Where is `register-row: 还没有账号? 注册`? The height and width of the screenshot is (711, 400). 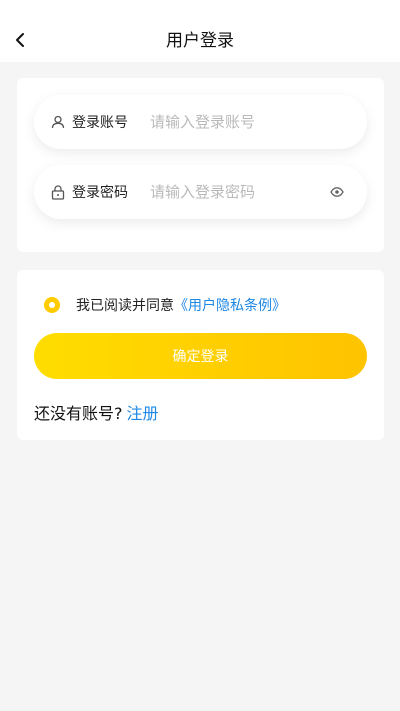
register-row: 还没有账号? 注册 is located at coordinates (96, 412).